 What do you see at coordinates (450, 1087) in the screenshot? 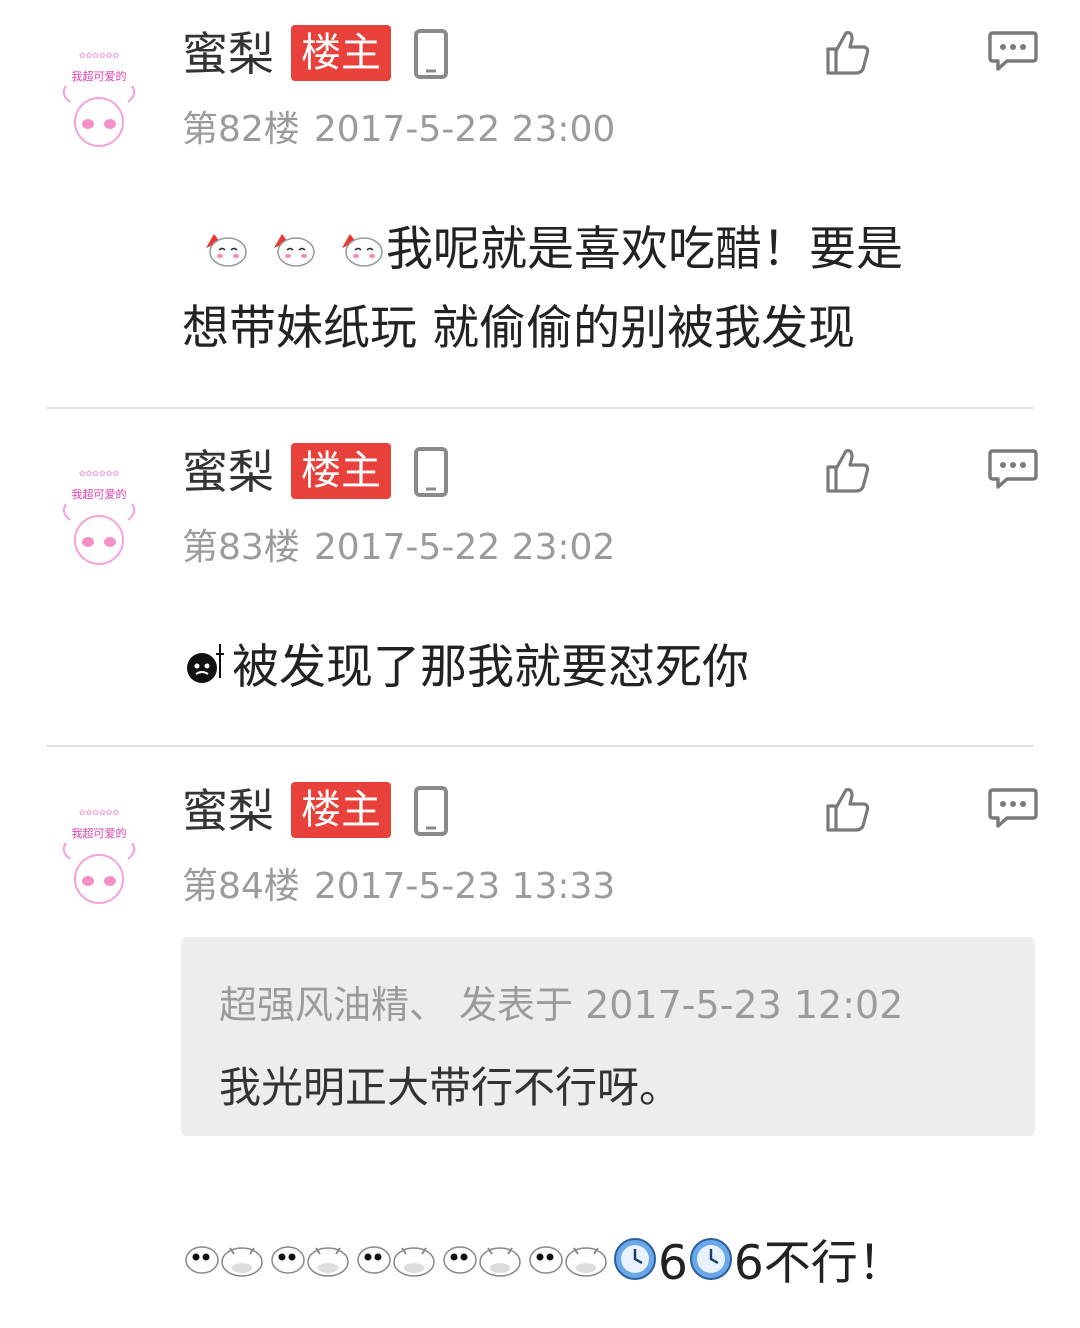
I see `quote-text: 我光明正大带行不行呀。` at bounding box center [450, 1087].